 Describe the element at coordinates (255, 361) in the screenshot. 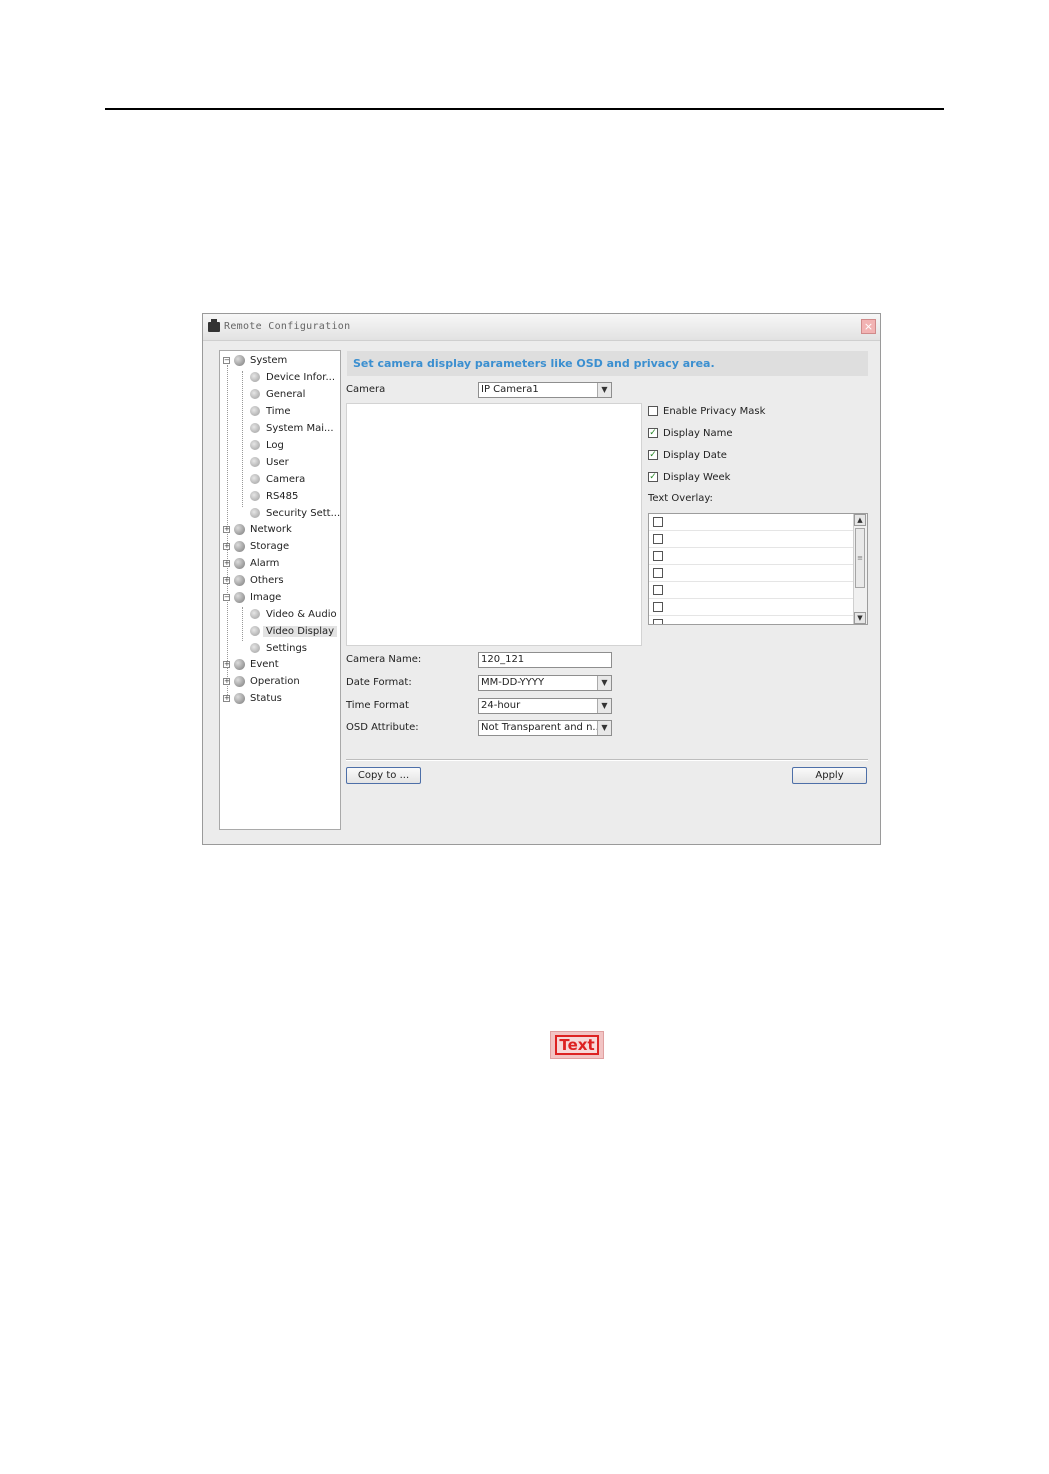

I see `tree-node-system: − System` at that location.